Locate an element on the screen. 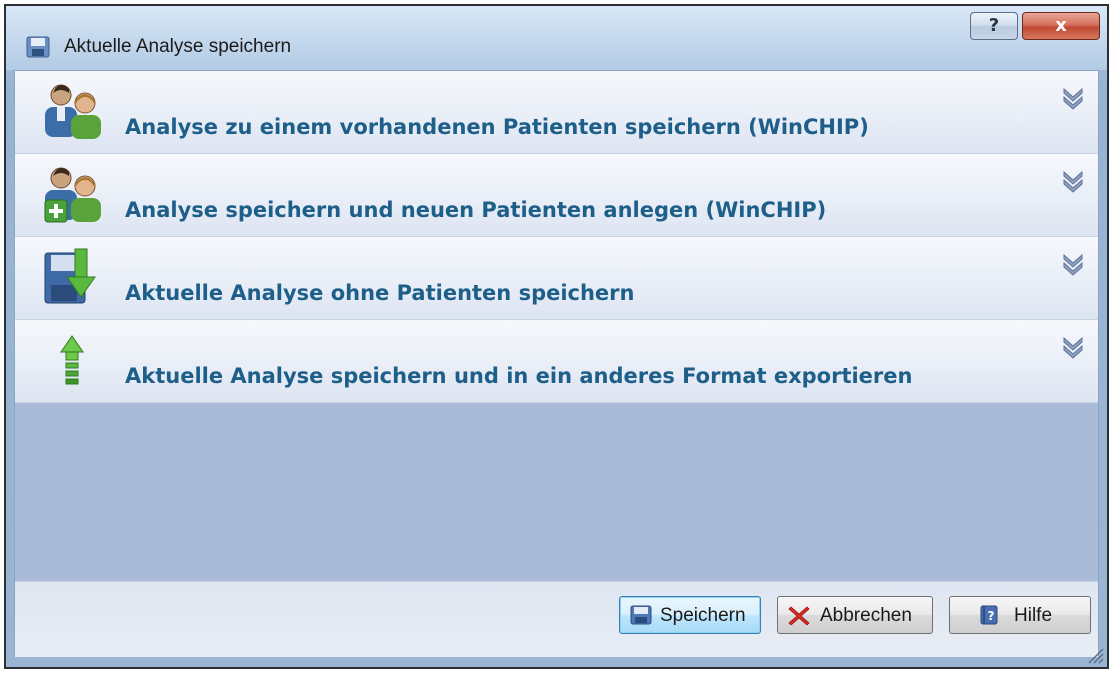  save-down-icon is located at coordinates (70, 276).